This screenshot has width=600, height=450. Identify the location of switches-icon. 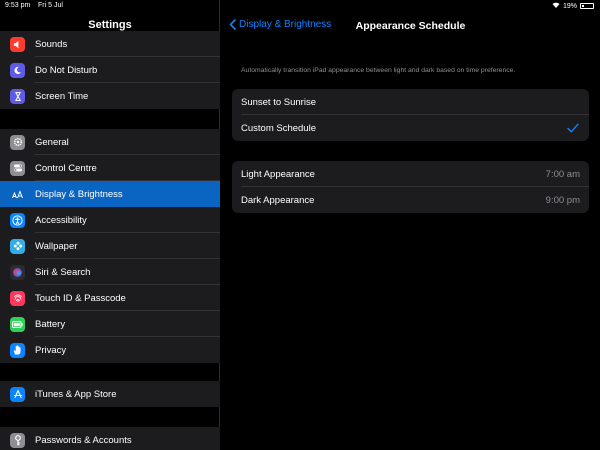
(17, 168).